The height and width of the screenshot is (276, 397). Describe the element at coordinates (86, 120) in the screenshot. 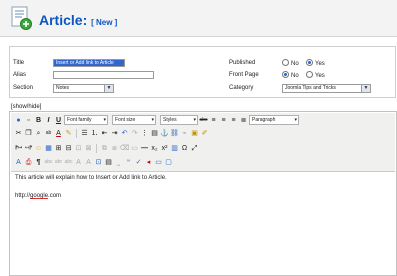

I see `font-family-select: Font family ▾` at that location.